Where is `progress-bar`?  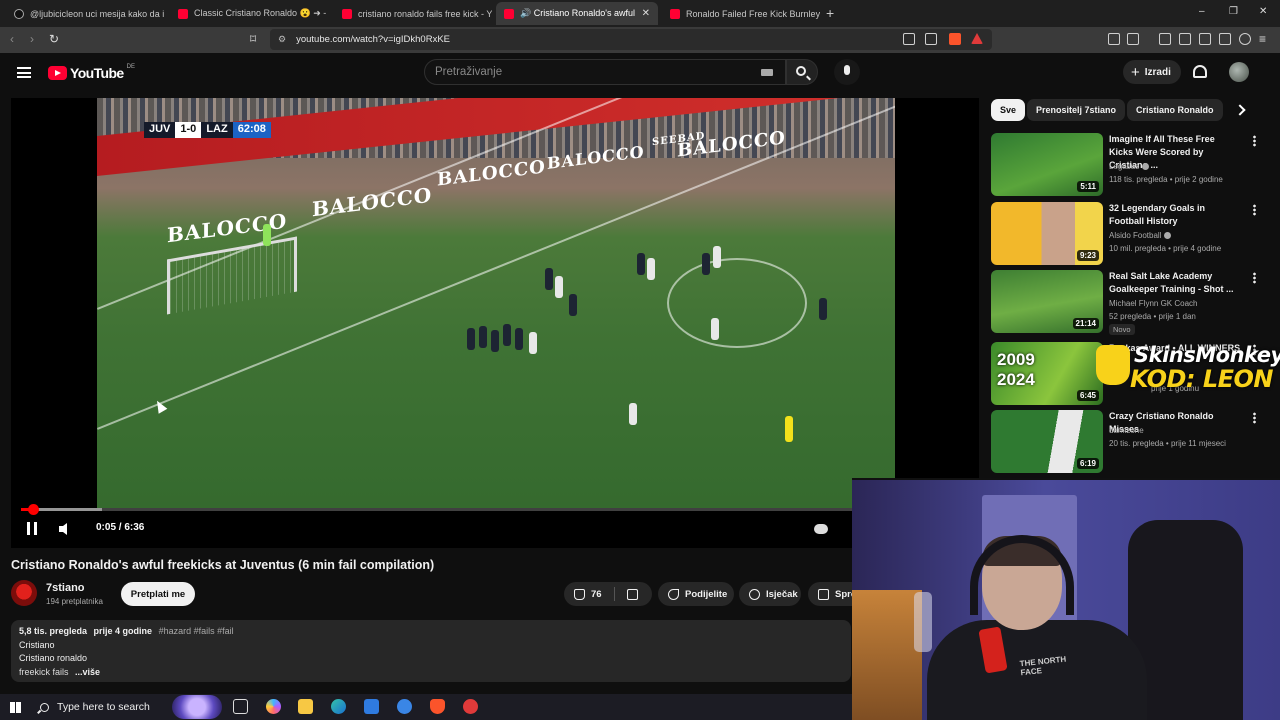 progress-bar is located at coordinates (495, 509).